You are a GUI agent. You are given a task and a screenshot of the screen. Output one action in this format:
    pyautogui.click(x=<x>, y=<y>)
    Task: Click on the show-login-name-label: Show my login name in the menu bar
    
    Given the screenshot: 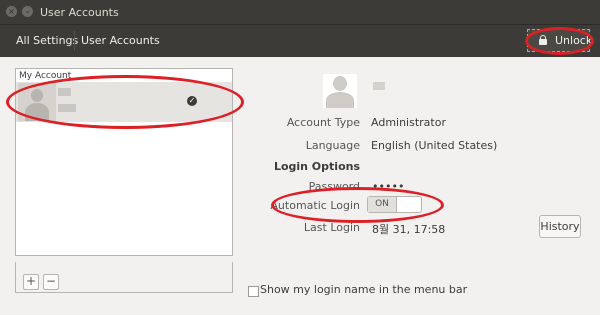 What is the action you would take?
    pyautogui.click(x=363, y=289)
    